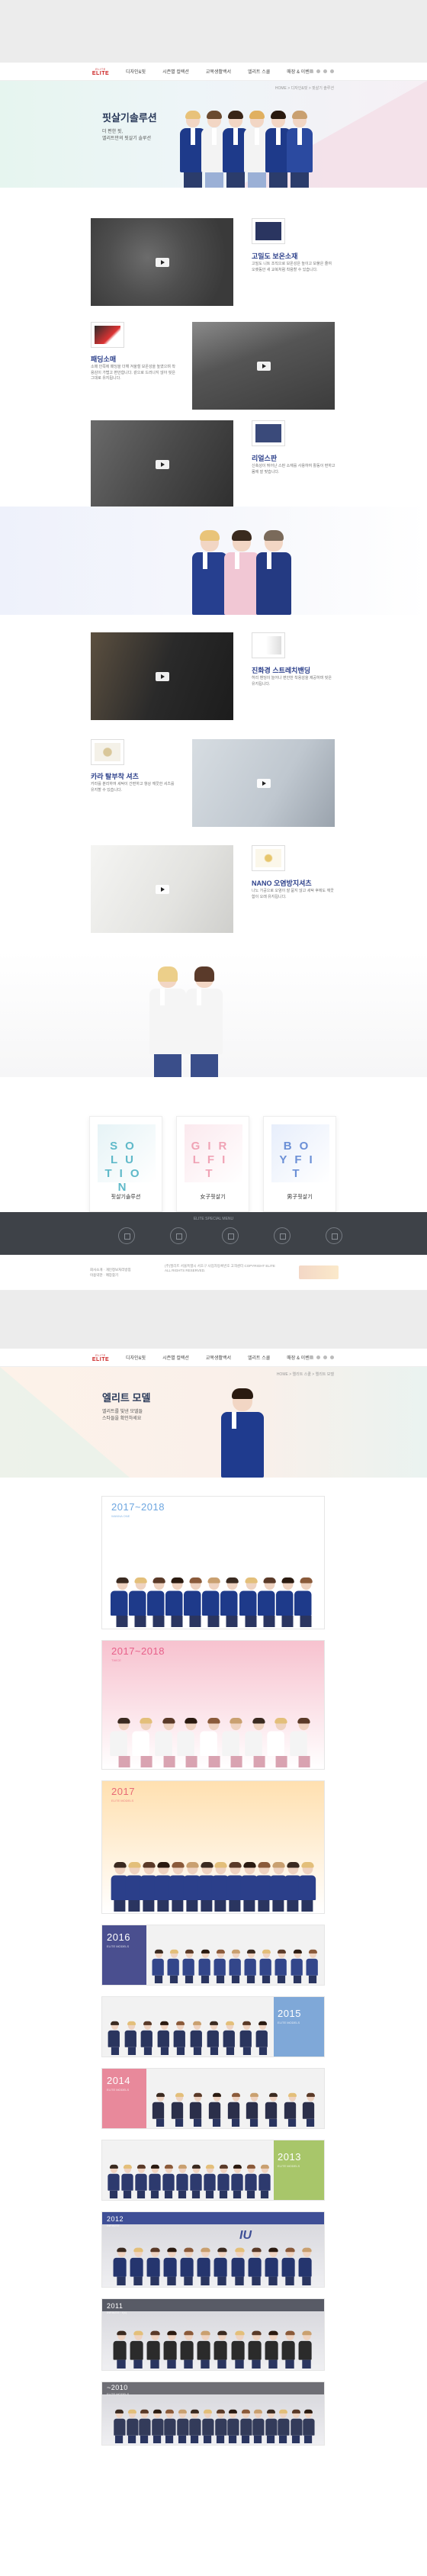  What do you see at coordinates (113, 2225) in the screenshot?
I see `model-group-label: INFINITE` at bounding box center [113, 2225].